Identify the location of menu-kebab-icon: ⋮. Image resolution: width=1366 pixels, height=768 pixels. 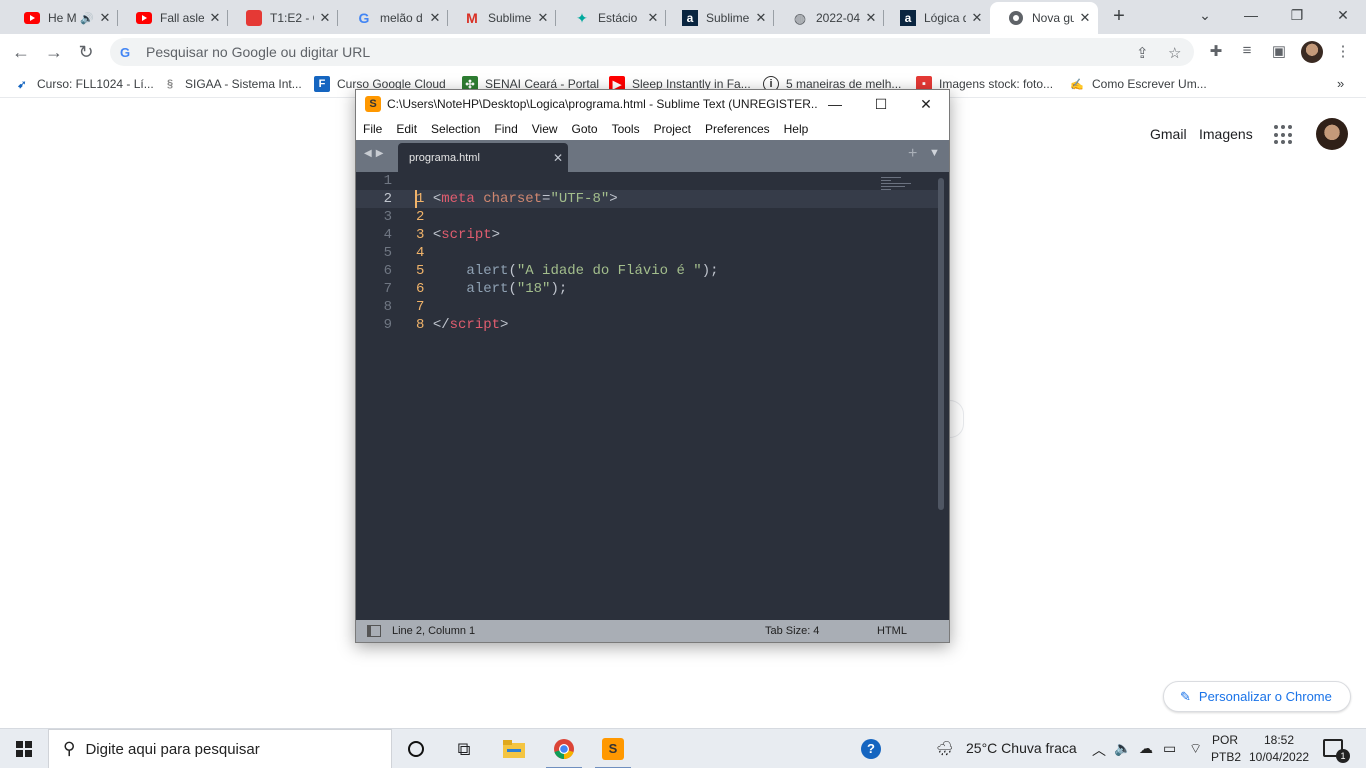
(1343, 52).